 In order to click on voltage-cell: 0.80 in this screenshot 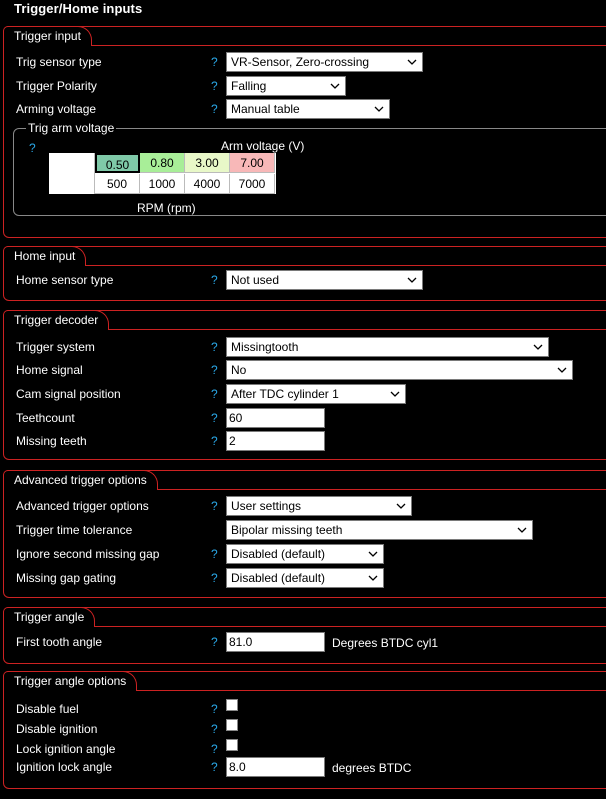, I will do `click(162, 163)`.